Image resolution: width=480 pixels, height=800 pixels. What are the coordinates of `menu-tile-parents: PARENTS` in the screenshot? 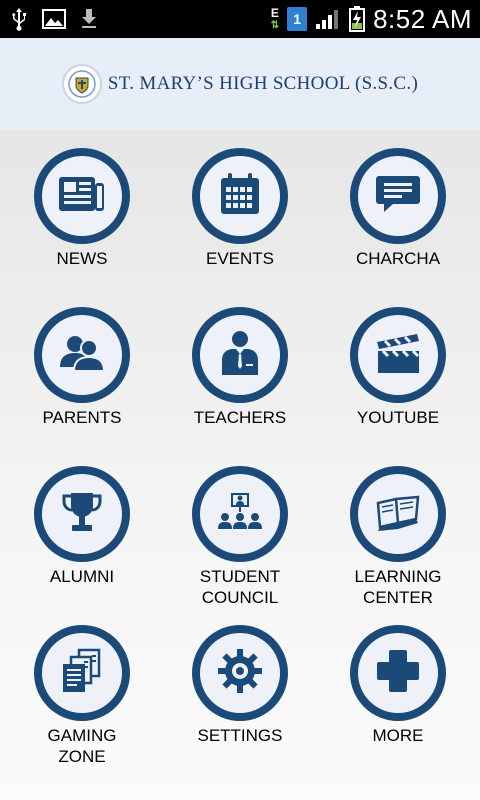 It's located at (82, 367).